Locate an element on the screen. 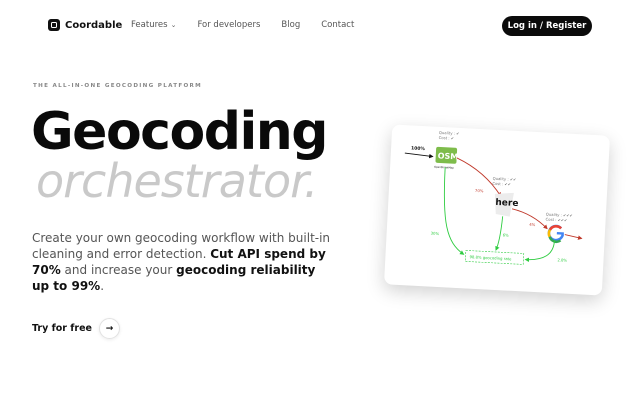 The width and height of the screenshot is (640, 400). nav-links: Features ⌄ For developers Blog Contact is located at coordinates (253, 25).